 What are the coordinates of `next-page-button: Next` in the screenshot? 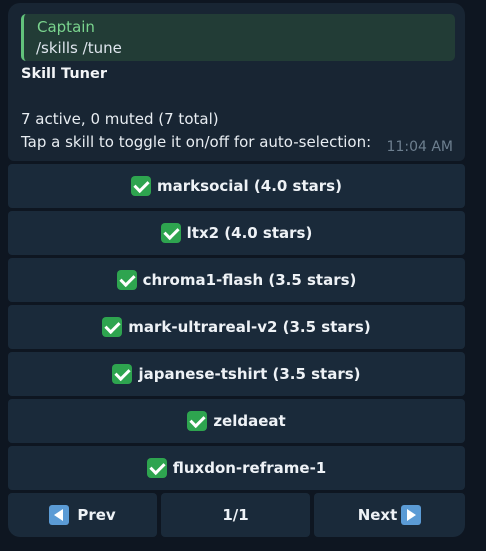 It's located at (389, 515).